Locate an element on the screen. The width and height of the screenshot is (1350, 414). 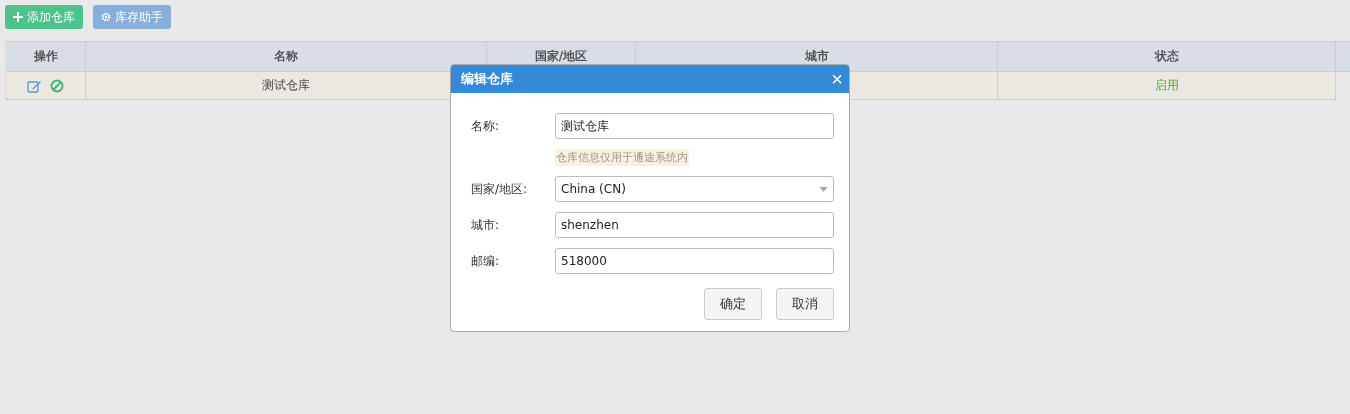
input-field: shenzhen is located at coordinates (694, 225).